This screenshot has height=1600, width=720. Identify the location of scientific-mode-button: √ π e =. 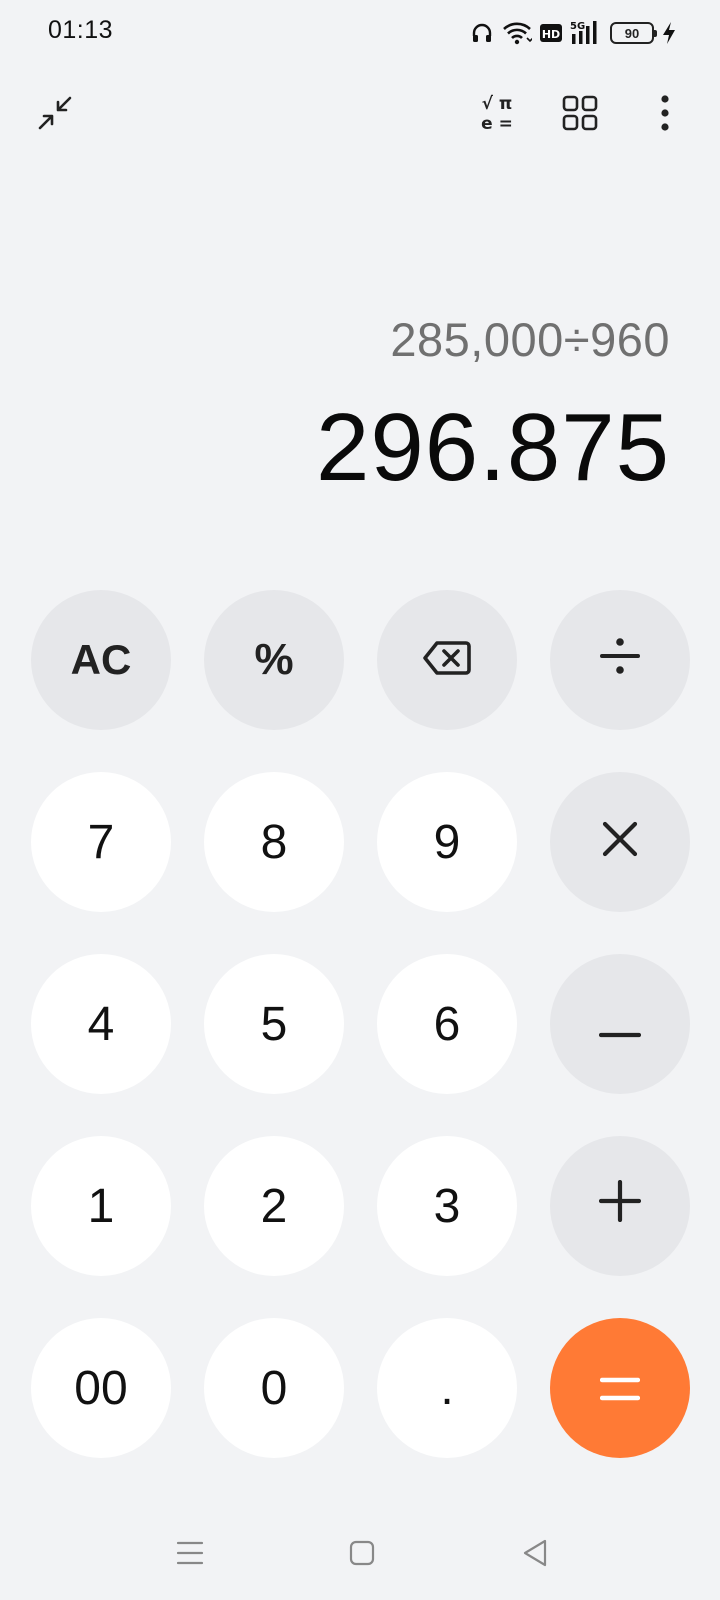
(497, 115).